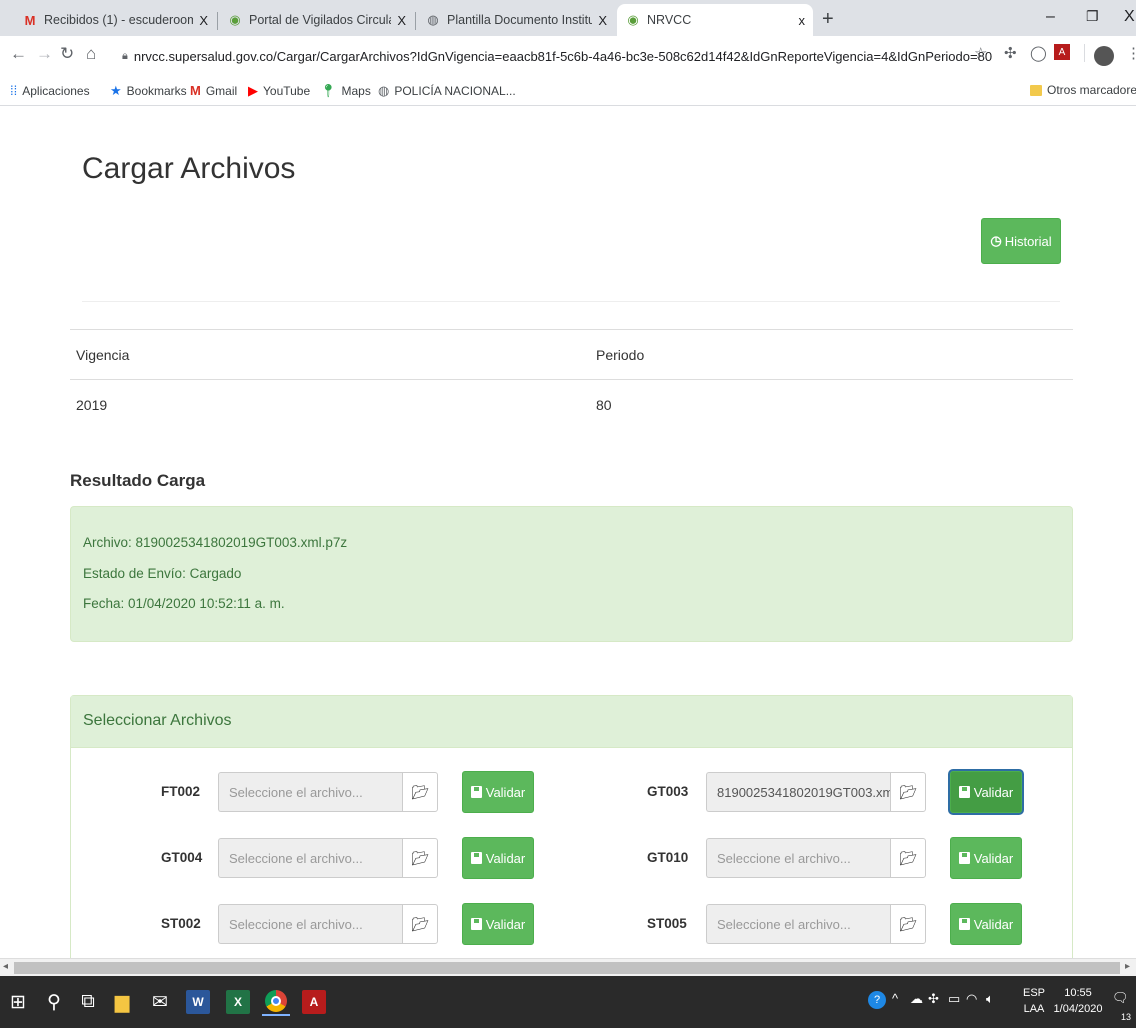 The image size is (1136, 1028). What do you see at coordinates (88, 1002) in the screenshot?
I see `task-view-icon: ⧉` at bounding box center [88, 1002].